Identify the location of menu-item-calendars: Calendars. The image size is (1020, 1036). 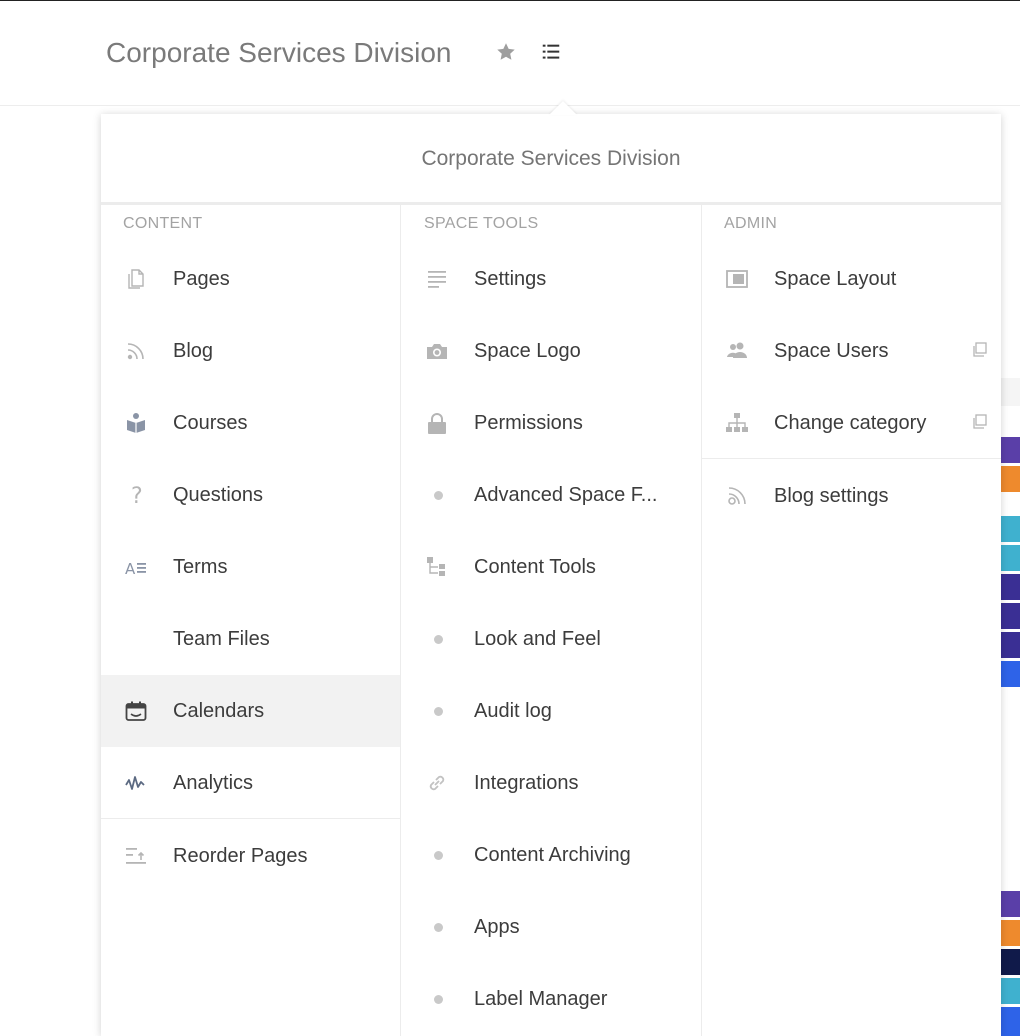
(250, 711).